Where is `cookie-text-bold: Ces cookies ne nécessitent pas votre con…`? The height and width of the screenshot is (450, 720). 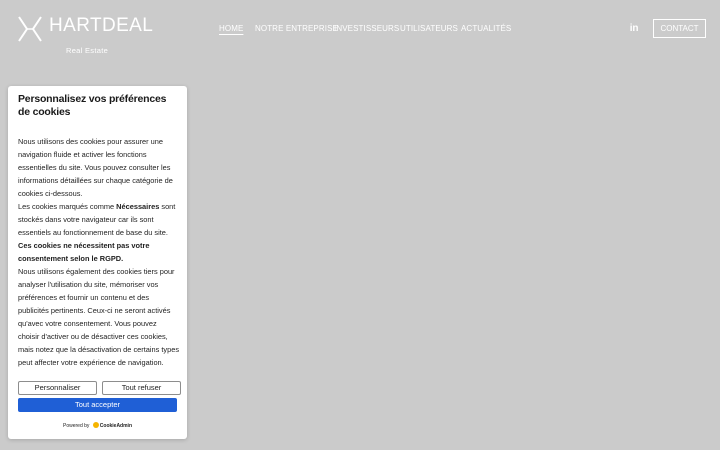 cookie-text-bold: Ces cookies ne nécessitent pas votre con… is located at coordinates (83, 252).